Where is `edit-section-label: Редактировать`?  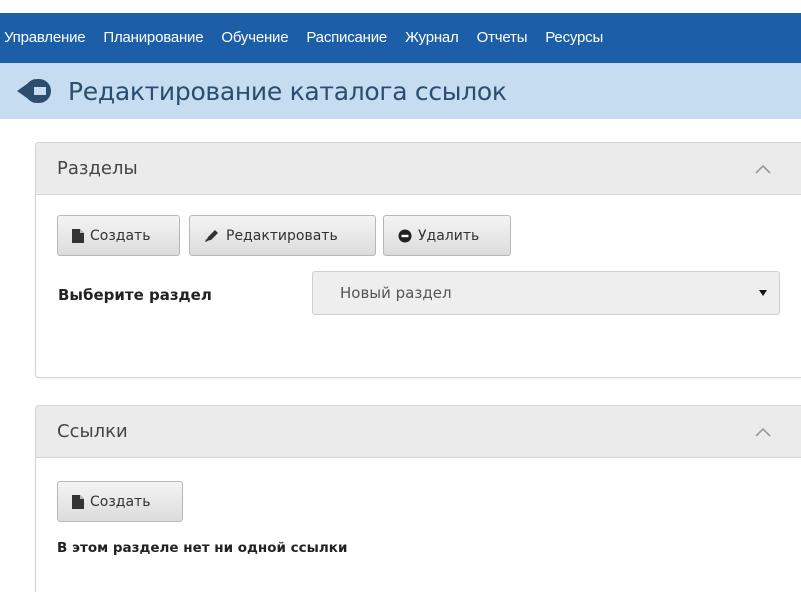
edit-section-label: Редактировать is located at coordinates (282, 235).